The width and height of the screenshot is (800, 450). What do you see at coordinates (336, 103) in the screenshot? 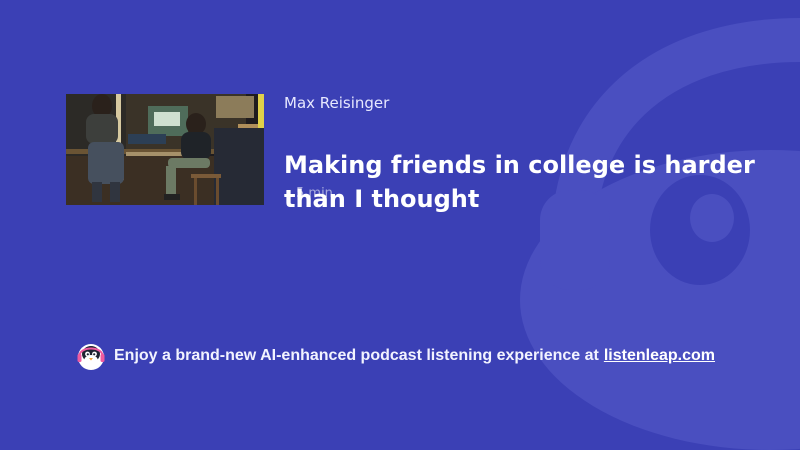
I see `podcast-author: Max Reisinger` at bounding box center [336, 103].